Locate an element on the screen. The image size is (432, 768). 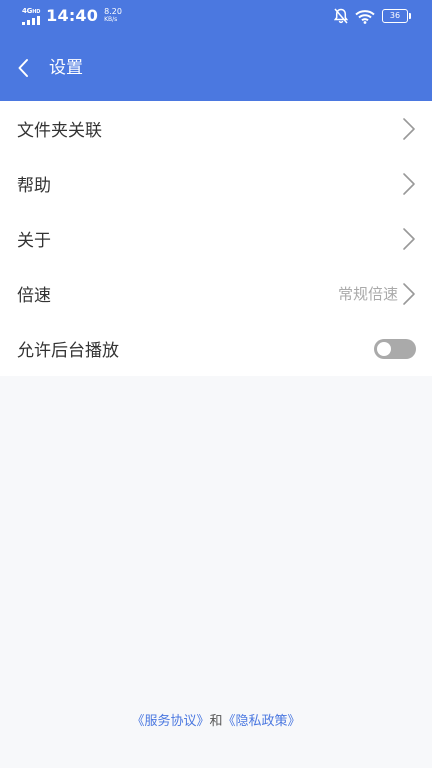
settings-item-background-playback: 允许后台播放 is located at coordinates (216, 348).